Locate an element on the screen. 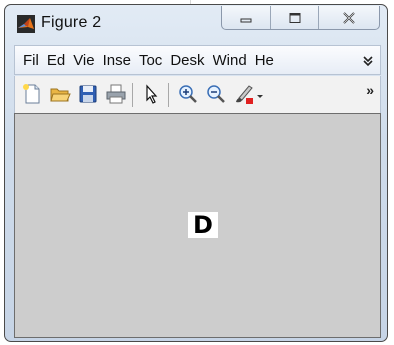 The width and height of the screenshot is (394, 345). maximize-icon is located at coordinates (295, 17).